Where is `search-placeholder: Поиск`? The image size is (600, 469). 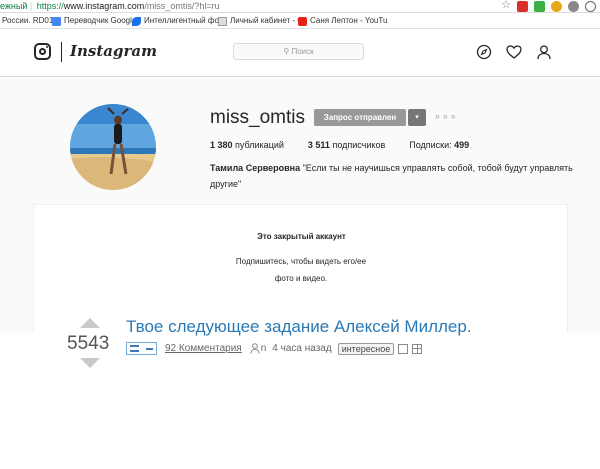
search-placeholder: Поиск is located at coordinates (302, 51).